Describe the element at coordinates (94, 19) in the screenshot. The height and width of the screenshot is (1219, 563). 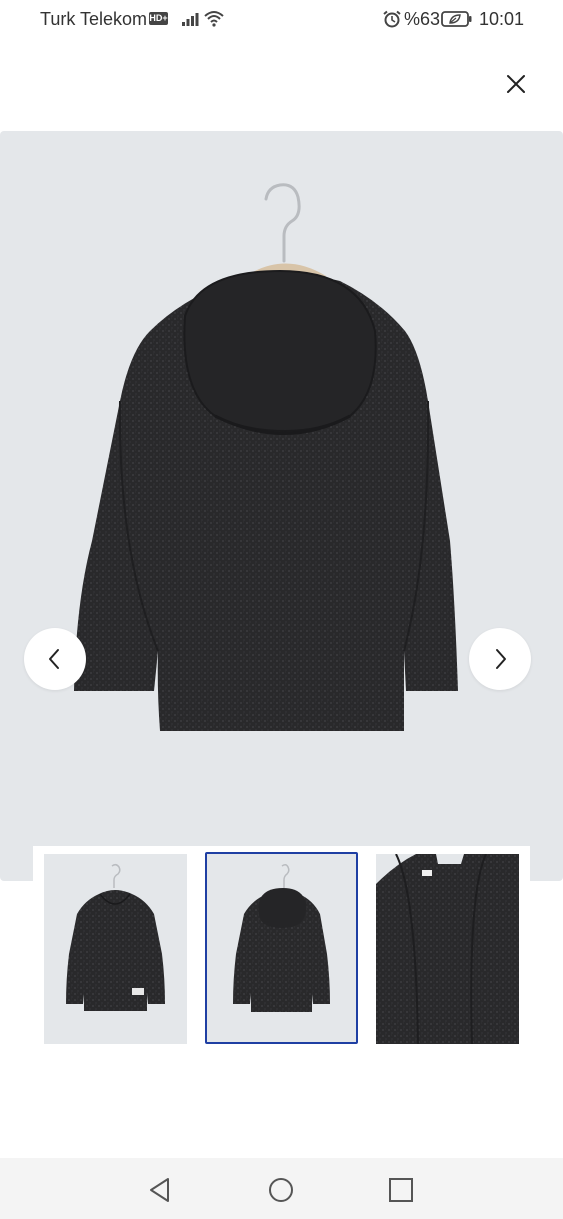
I see `carrier-name: Turk Telekom` at that location.